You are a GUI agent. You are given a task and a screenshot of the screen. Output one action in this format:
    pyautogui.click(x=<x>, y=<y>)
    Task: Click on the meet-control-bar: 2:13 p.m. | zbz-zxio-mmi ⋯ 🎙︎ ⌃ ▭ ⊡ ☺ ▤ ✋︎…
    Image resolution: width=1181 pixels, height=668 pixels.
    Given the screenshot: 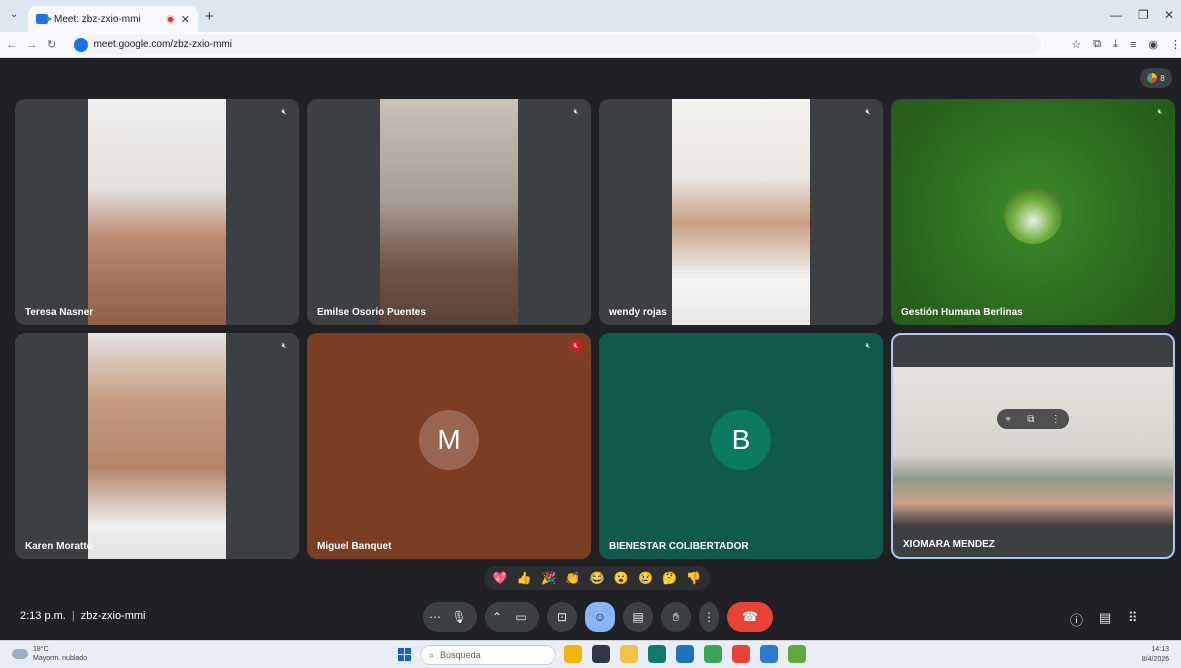 What is the action you would take?
    pyautogui.click(x=590, y=619)
    